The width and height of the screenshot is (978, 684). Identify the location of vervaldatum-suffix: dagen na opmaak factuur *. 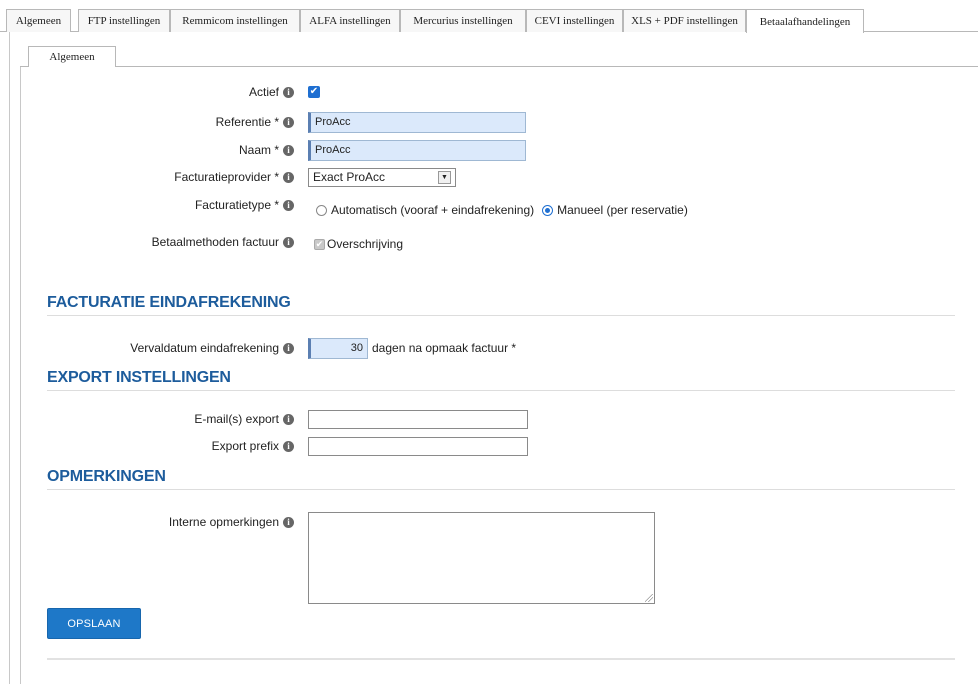
(444, 348).